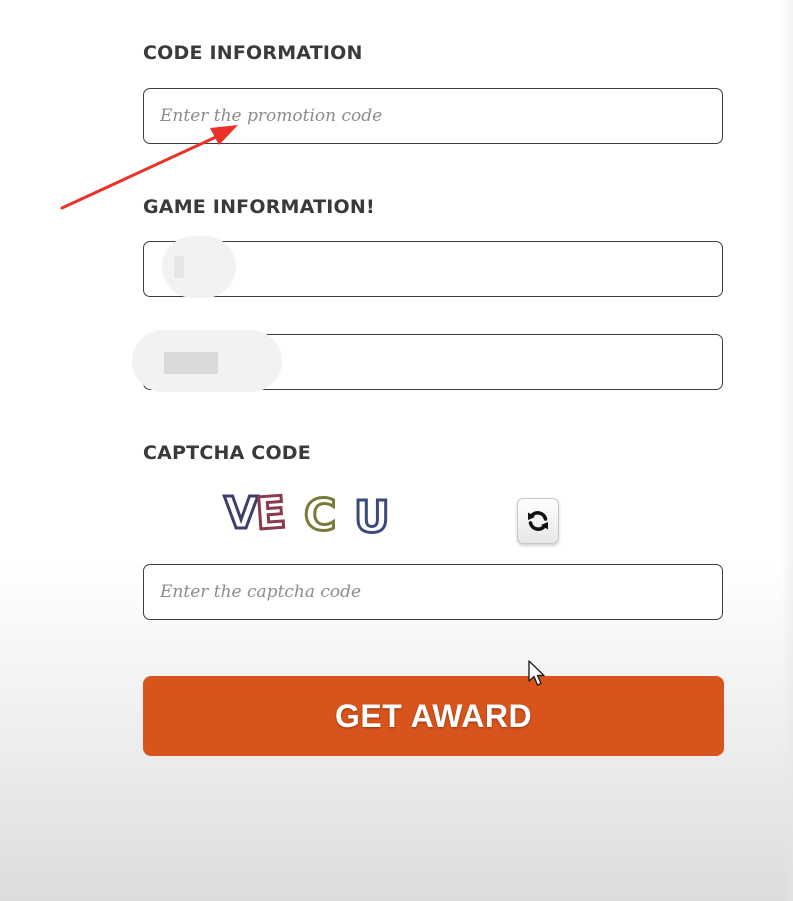  What do you see at coordinates (271, 513) in the screenshot?
I see `captcha-letter: E` at bounding box center [271, 513].